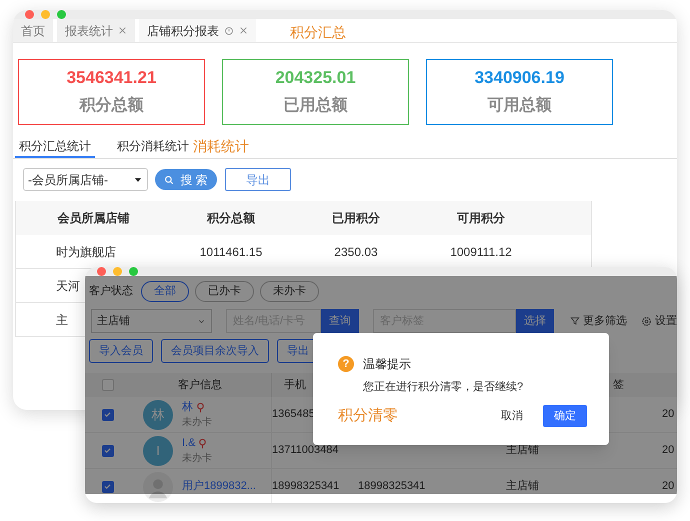  I want to click on select-all-checkbox, so click(108, 385).